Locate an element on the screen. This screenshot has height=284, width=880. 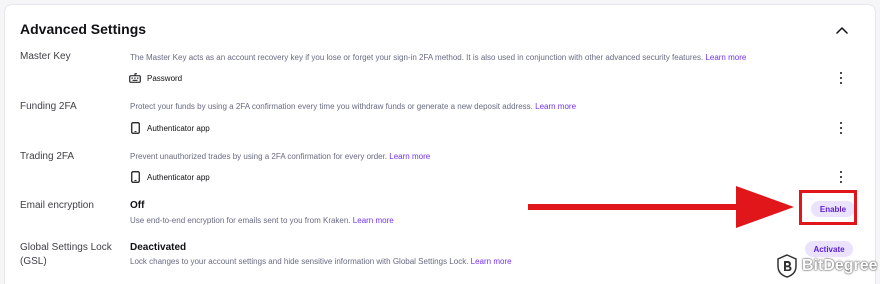
master-key-label: Master Key is located at coordinates (45, 56).